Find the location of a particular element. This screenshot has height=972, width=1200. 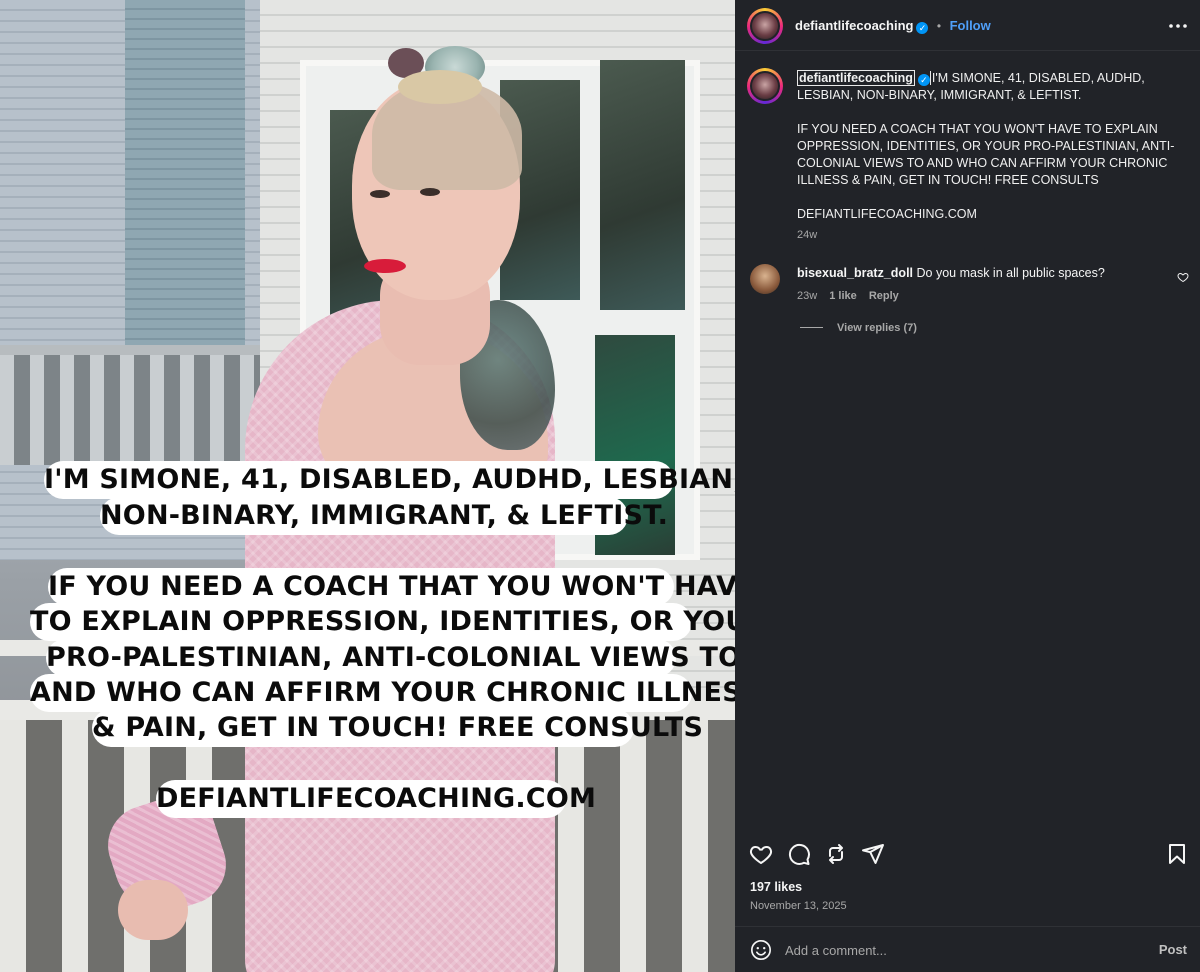

emoji-icon is located at coordinates (761, 950).